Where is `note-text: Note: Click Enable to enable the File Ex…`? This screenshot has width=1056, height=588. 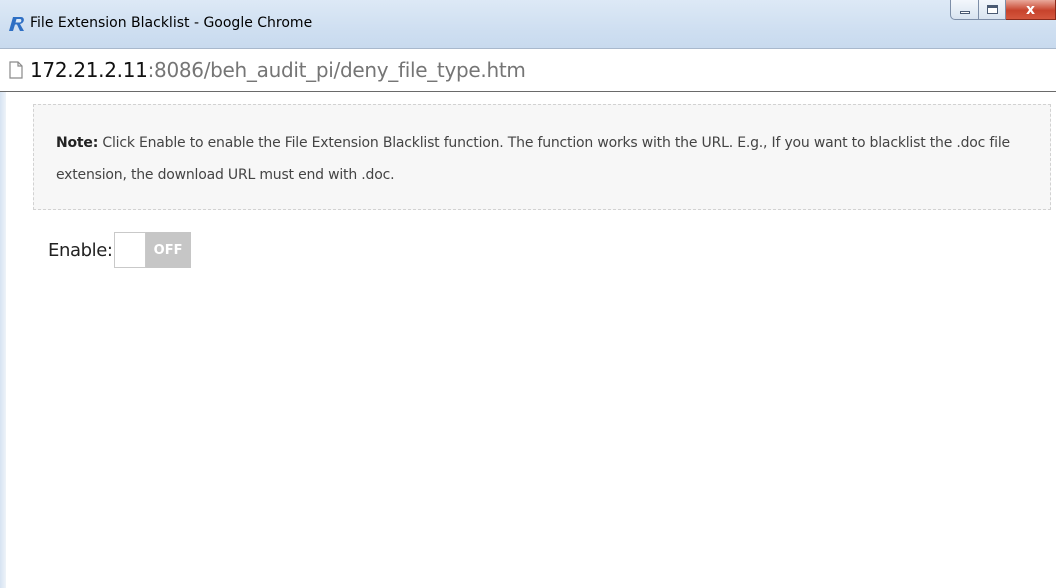 note-text: Note: Click Enable to enable the File Ex… is located at coordinates (543, 159).